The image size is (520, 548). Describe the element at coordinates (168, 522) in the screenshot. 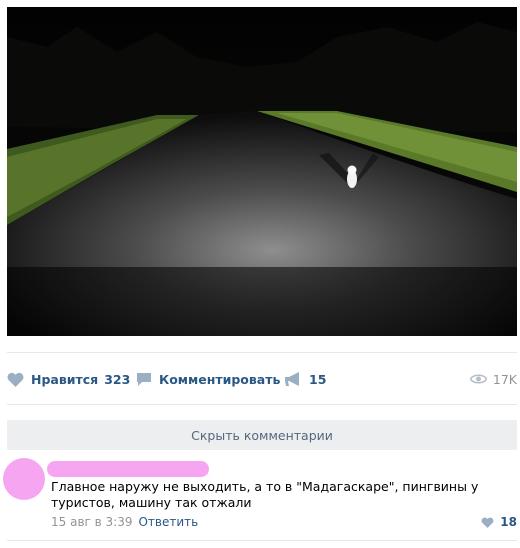

I see `reply-link: Ответить` at that location.